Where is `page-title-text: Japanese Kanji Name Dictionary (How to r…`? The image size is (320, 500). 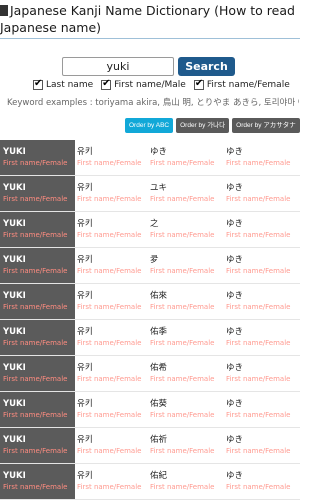 page-title-text: Japanese Kanji Name Dictionary (How to r… is located at coordinates (147, 19).